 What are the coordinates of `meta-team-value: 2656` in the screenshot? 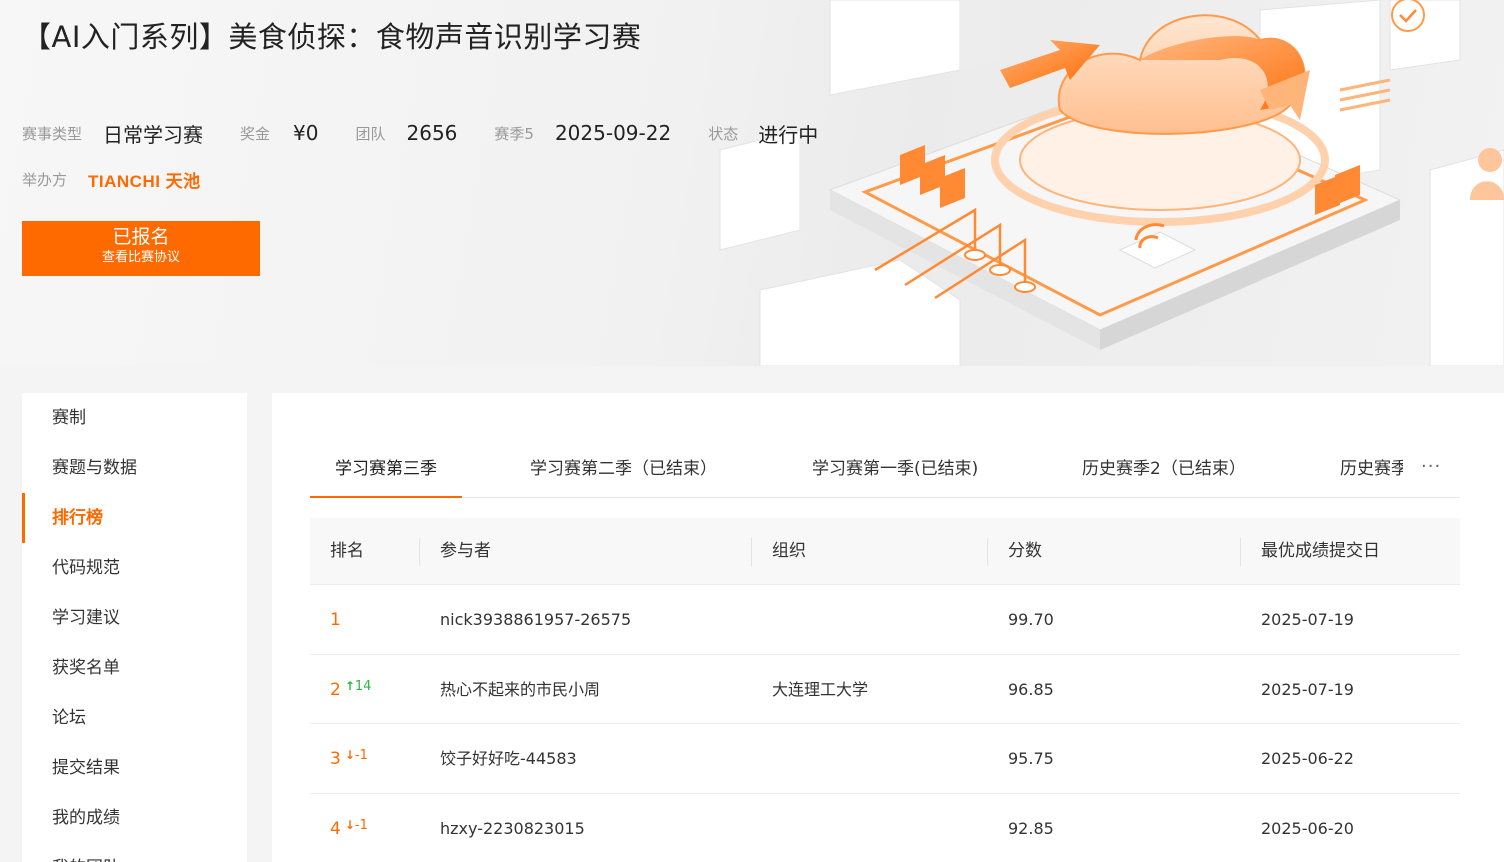 It's located at (432, 133).